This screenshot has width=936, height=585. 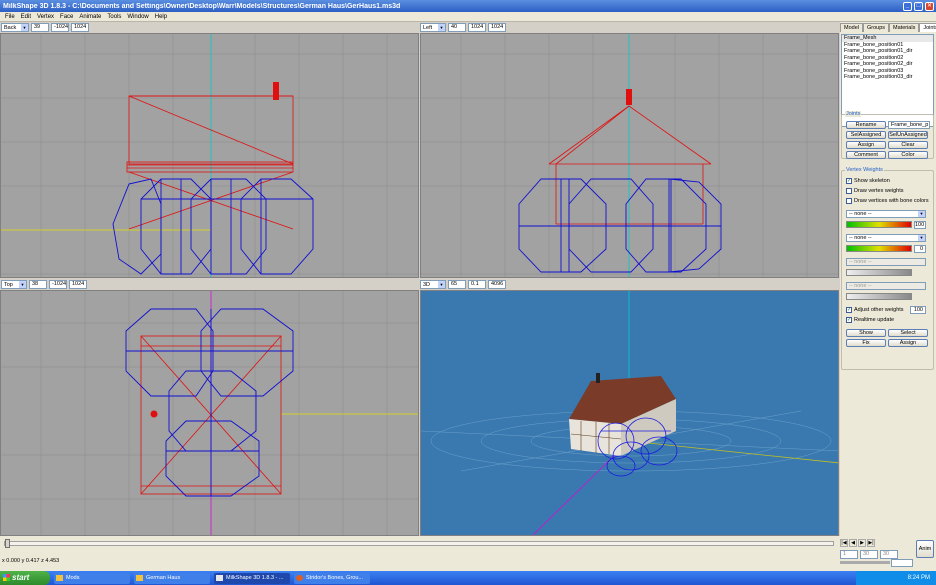 What do you see at coordinates (14, 284) in the screenshot?
I see `top-view-select: Top ▼` at bounding box center [14, 284].